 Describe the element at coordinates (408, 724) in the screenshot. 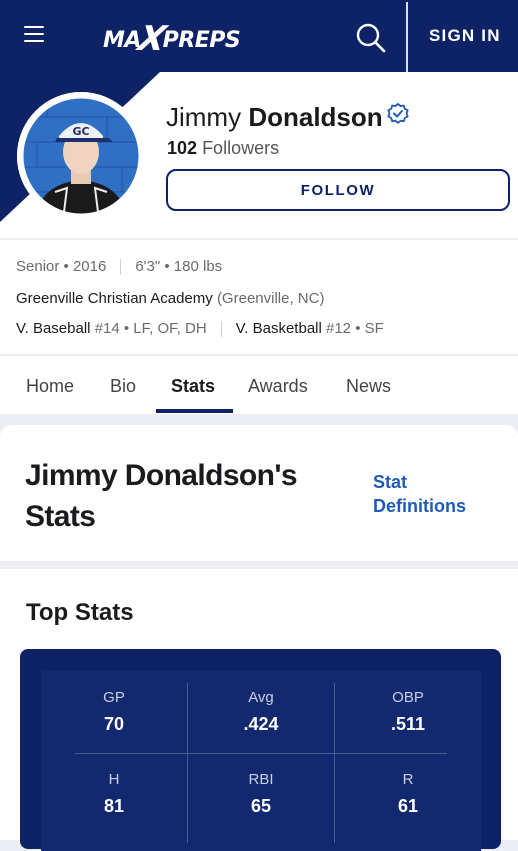

I see `stat-value: .511` at that location.